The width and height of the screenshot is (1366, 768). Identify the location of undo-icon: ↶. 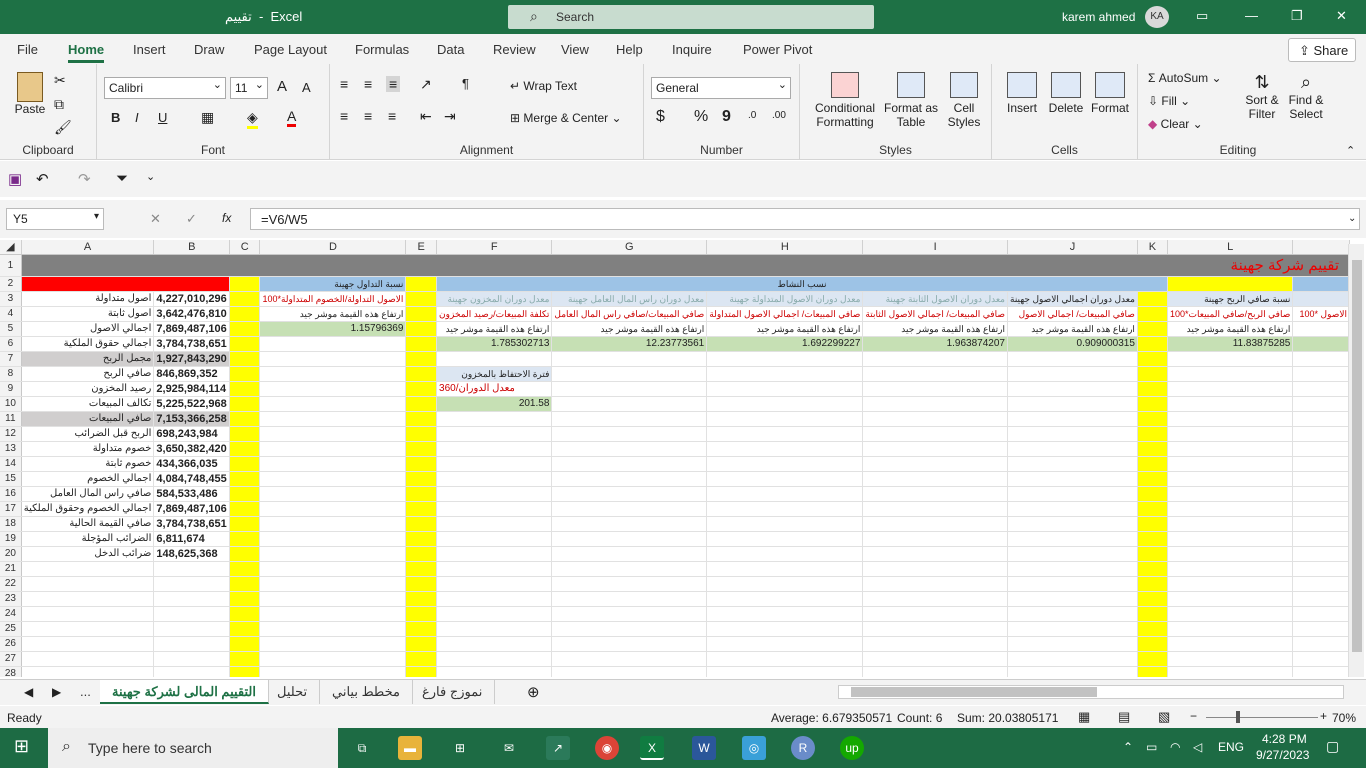
(42, 179).